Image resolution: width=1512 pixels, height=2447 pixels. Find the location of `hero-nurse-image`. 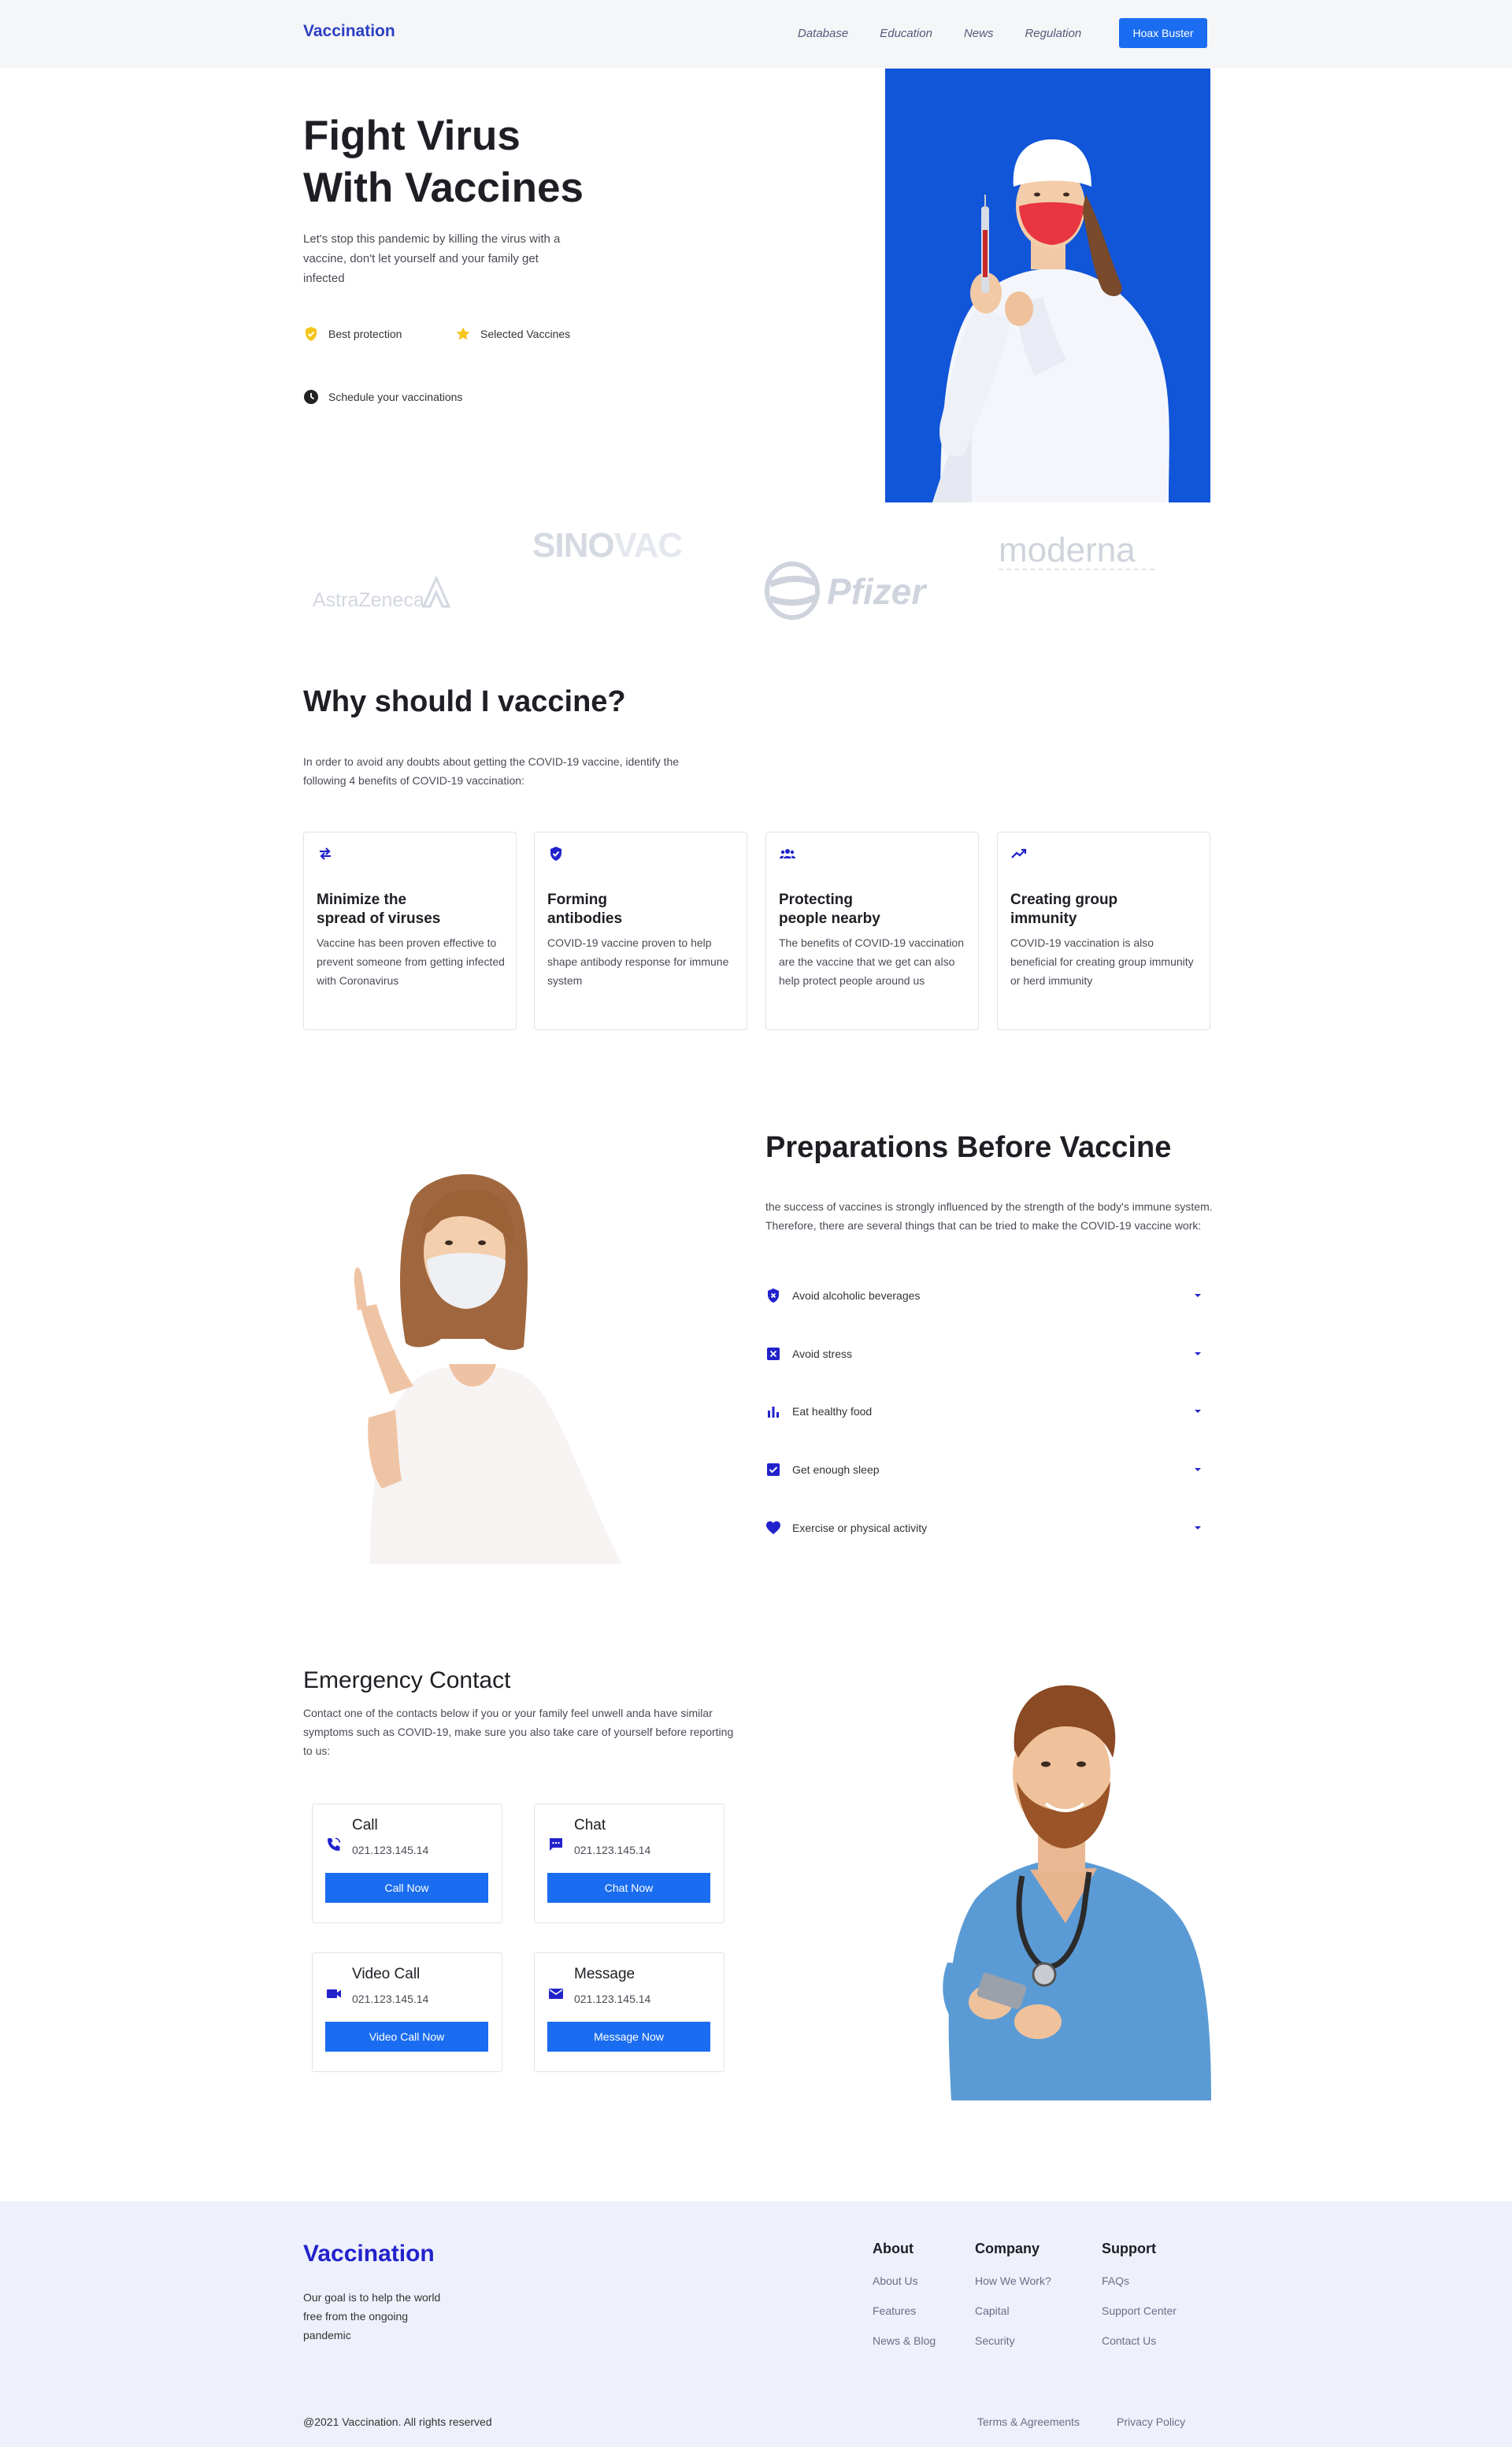

hero-nurse-image is located at coordinates (1047, 285).